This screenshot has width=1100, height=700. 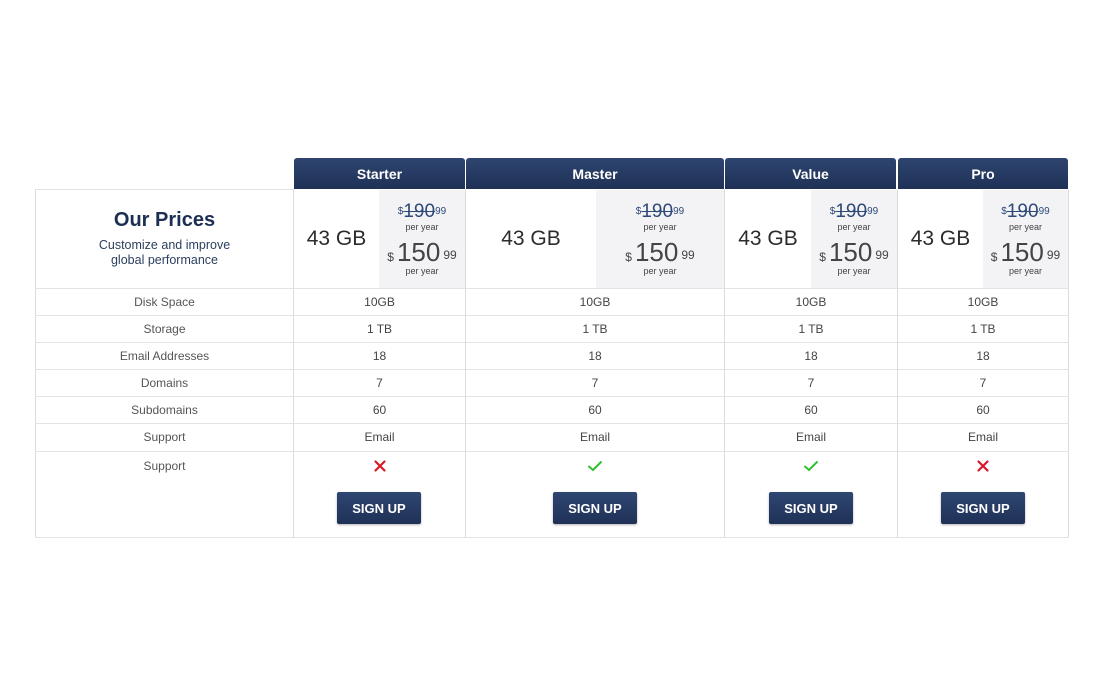 What do you see at coordinates (983, 508) in the screenshot?
I see `sign-up-button-pro: SIGN UP` at bounding box center [983, 508].